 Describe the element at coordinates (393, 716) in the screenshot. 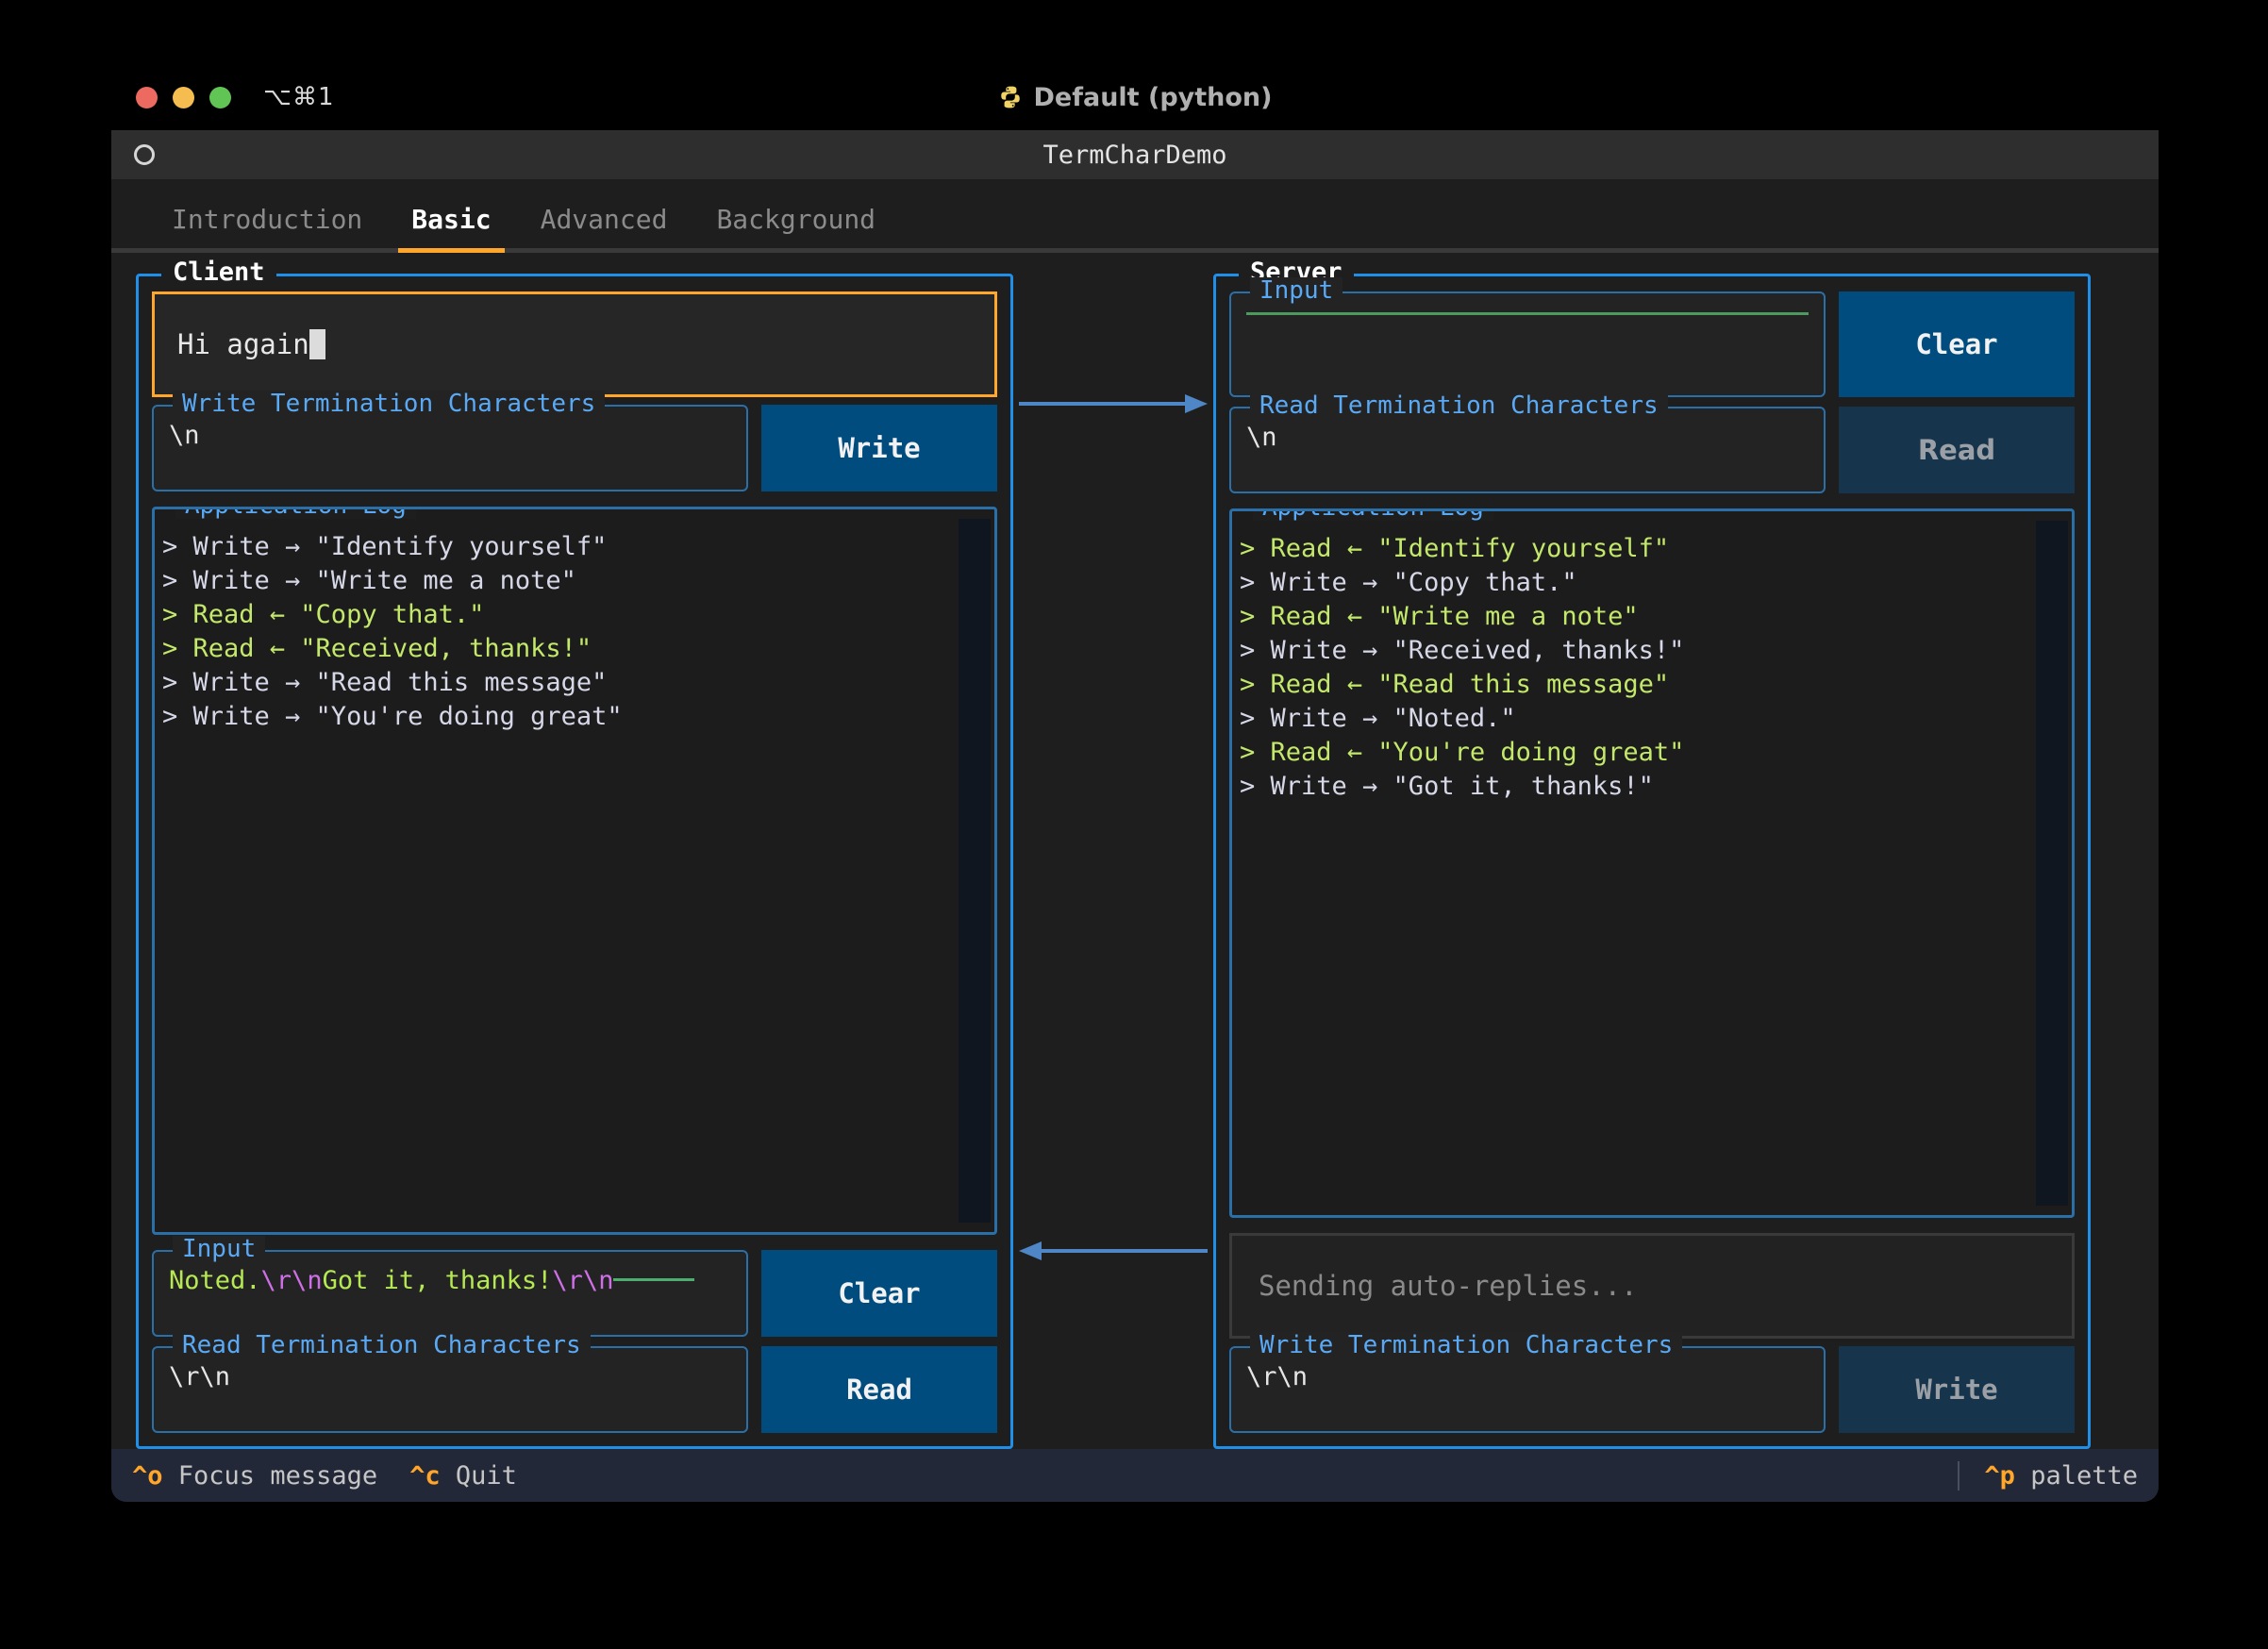

I see `log-line: > Write → "You're doing great"` at that location.